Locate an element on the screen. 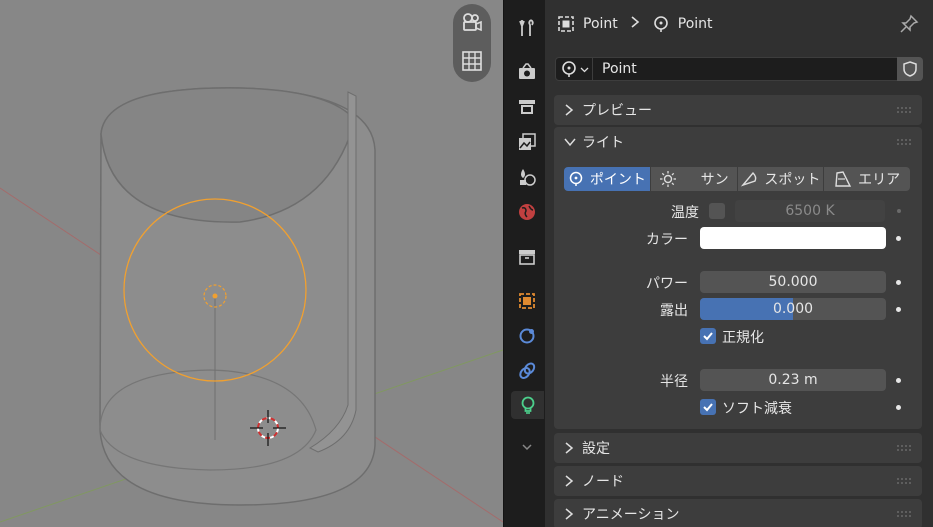 This screenshot has width=933, height=527. light-name-field: Point is located at coordinates (745, 69).